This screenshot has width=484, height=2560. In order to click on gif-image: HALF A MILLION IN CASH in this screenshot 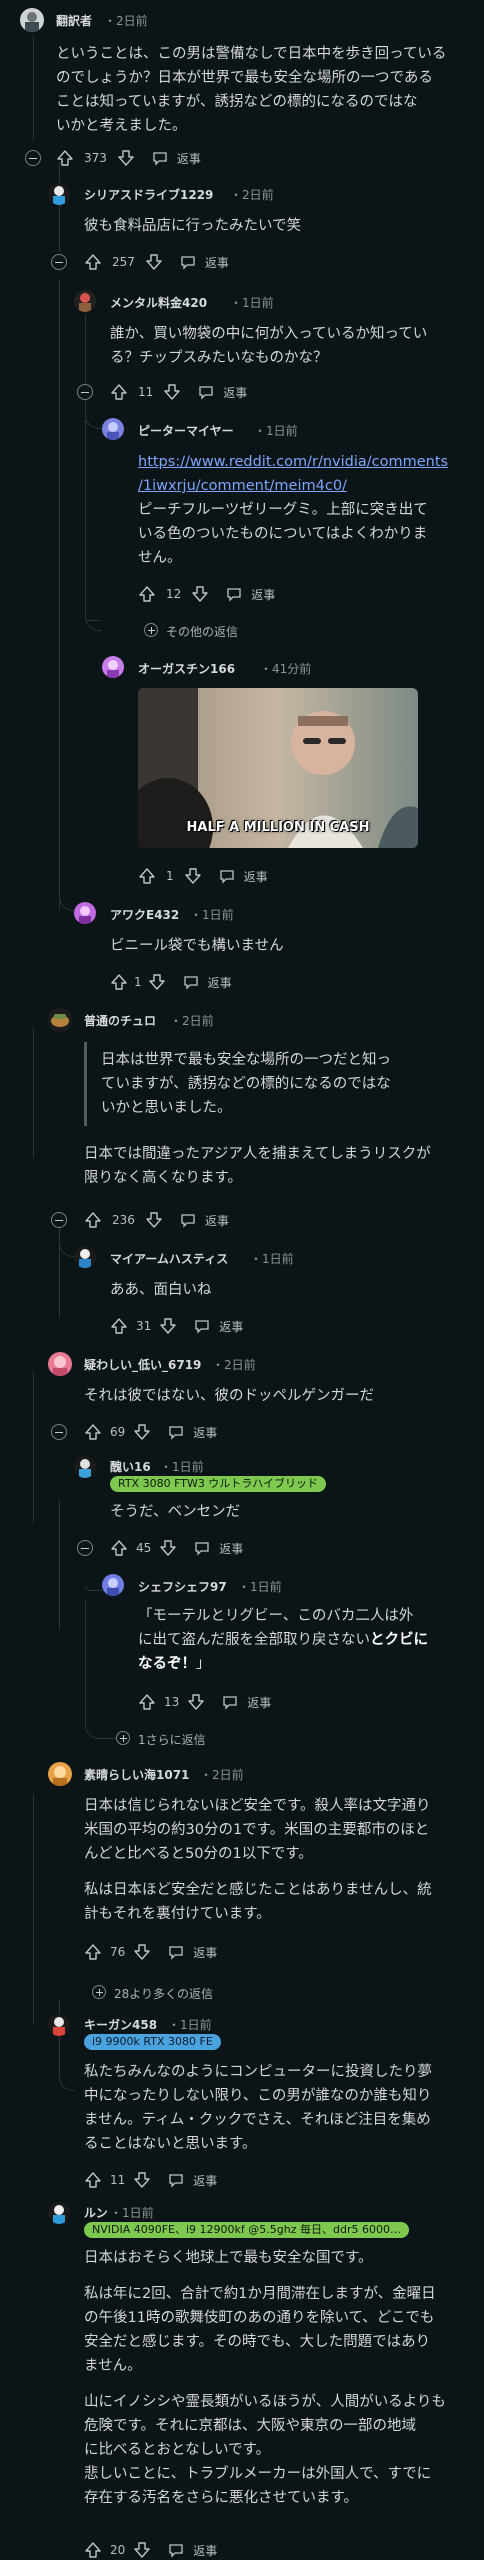, I will do `click(278, 768)`.